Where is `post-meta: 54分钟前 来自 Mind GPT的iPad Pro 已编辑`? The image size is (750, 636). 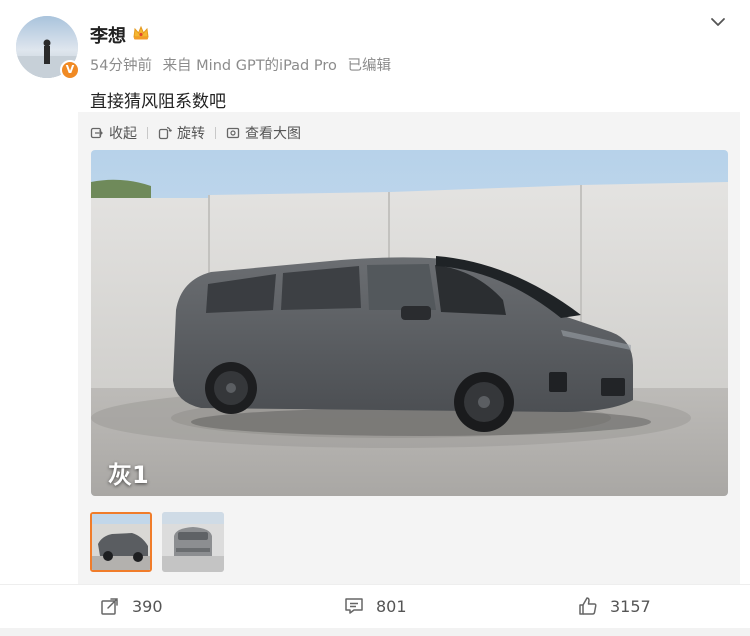 post-meta: 54分钟前 来自 Mind GPT的iPad Pro 已编辑 is located at coordinates (243, 64).